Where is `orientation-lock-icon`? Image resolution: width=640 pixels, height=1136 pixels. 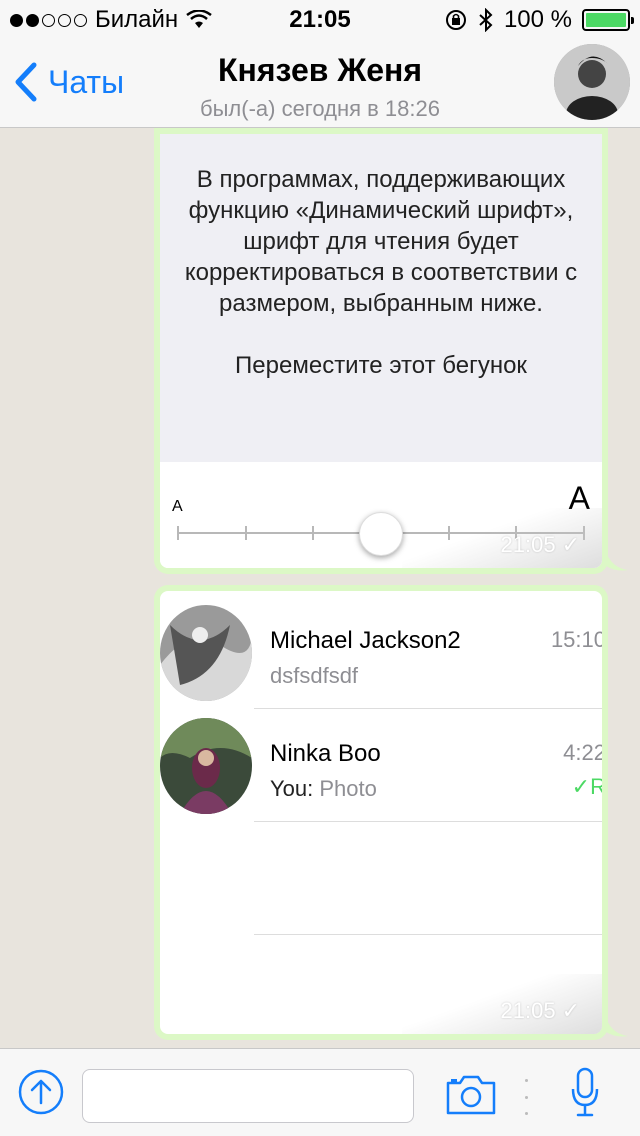
orientation-lock-icon is located at coordinates (455, 20).